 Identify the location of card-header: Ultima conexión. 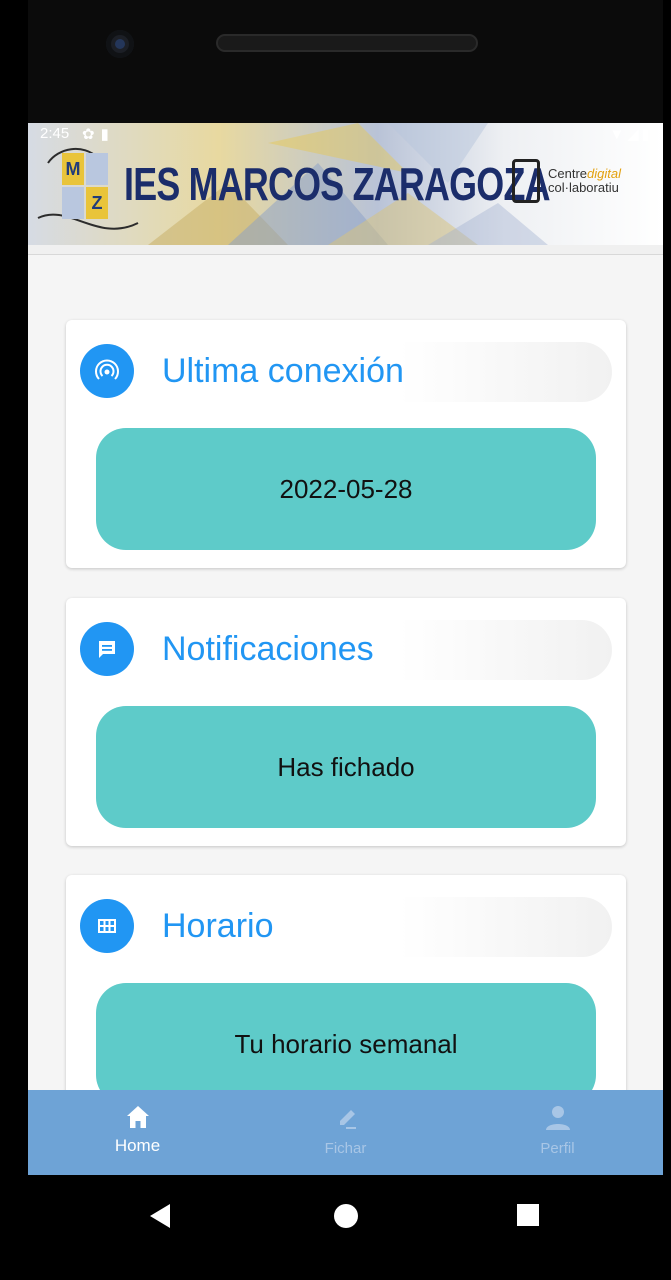
(346, 372).